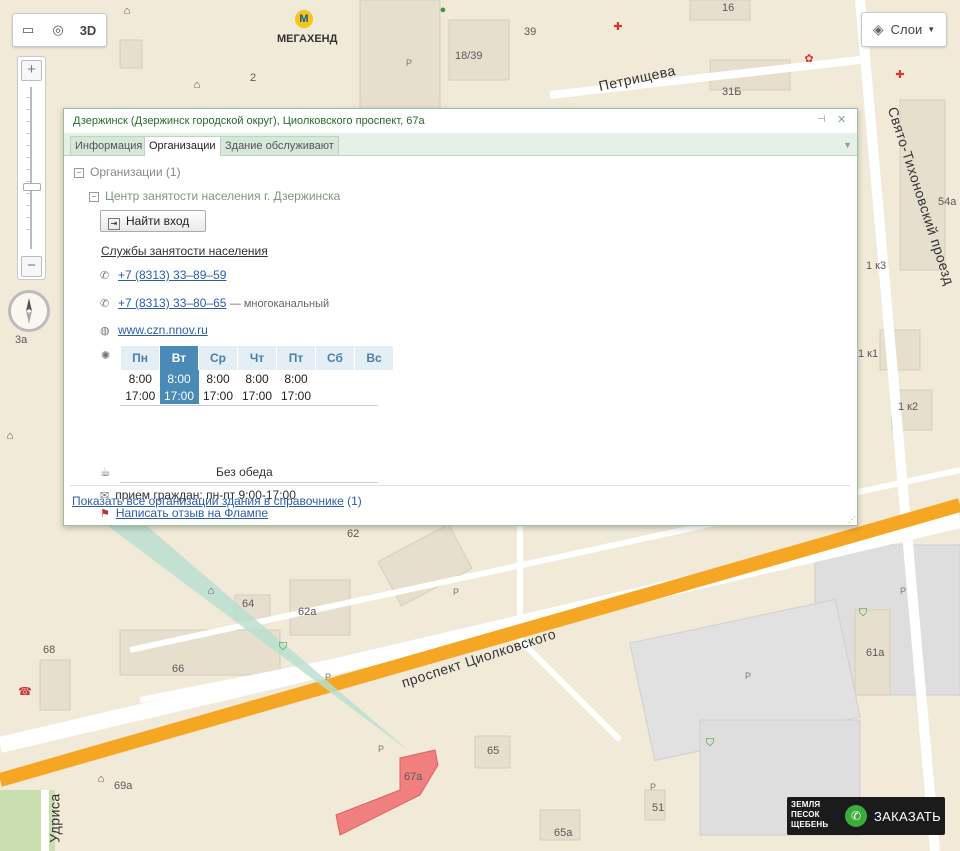 This screenshot has height=851, width=960. I want to click on house-number: 1 к3, so click(876, 266).